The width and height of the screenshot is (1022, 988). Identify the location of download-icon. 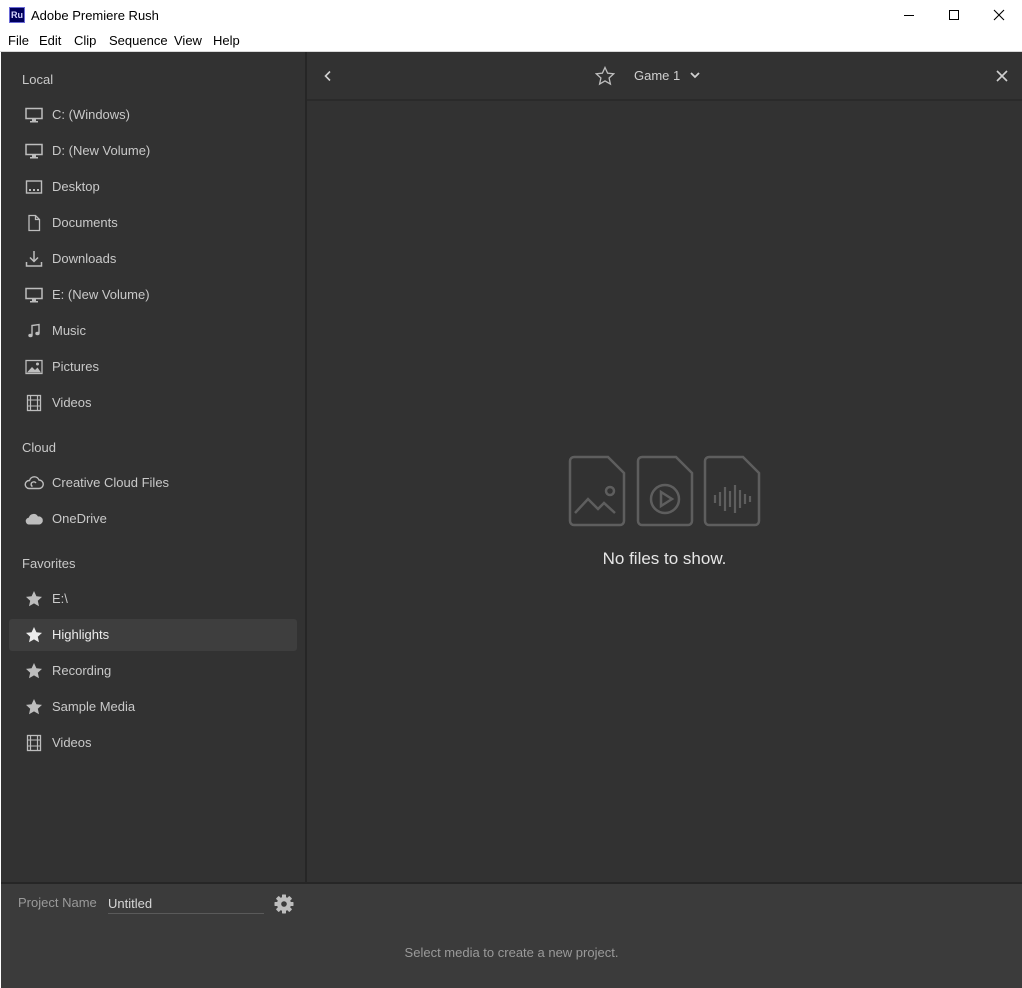
(34, 259).